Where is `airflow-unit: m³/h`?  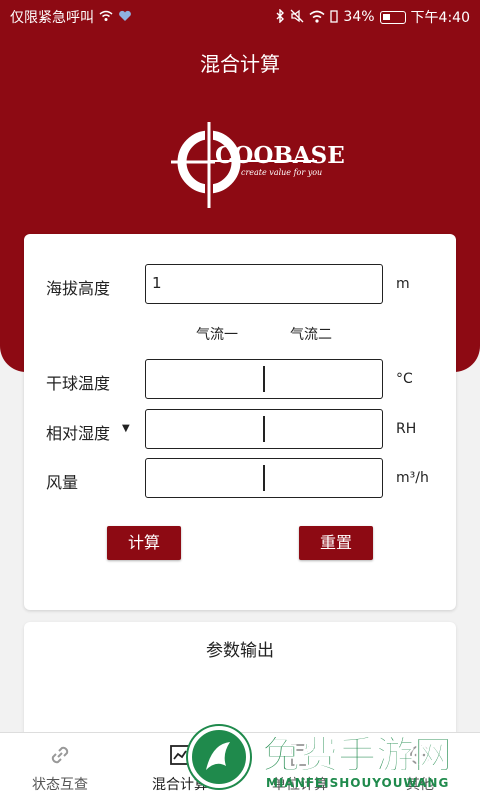 airflow-unit: m³/h is located at coordinates (412, 478).